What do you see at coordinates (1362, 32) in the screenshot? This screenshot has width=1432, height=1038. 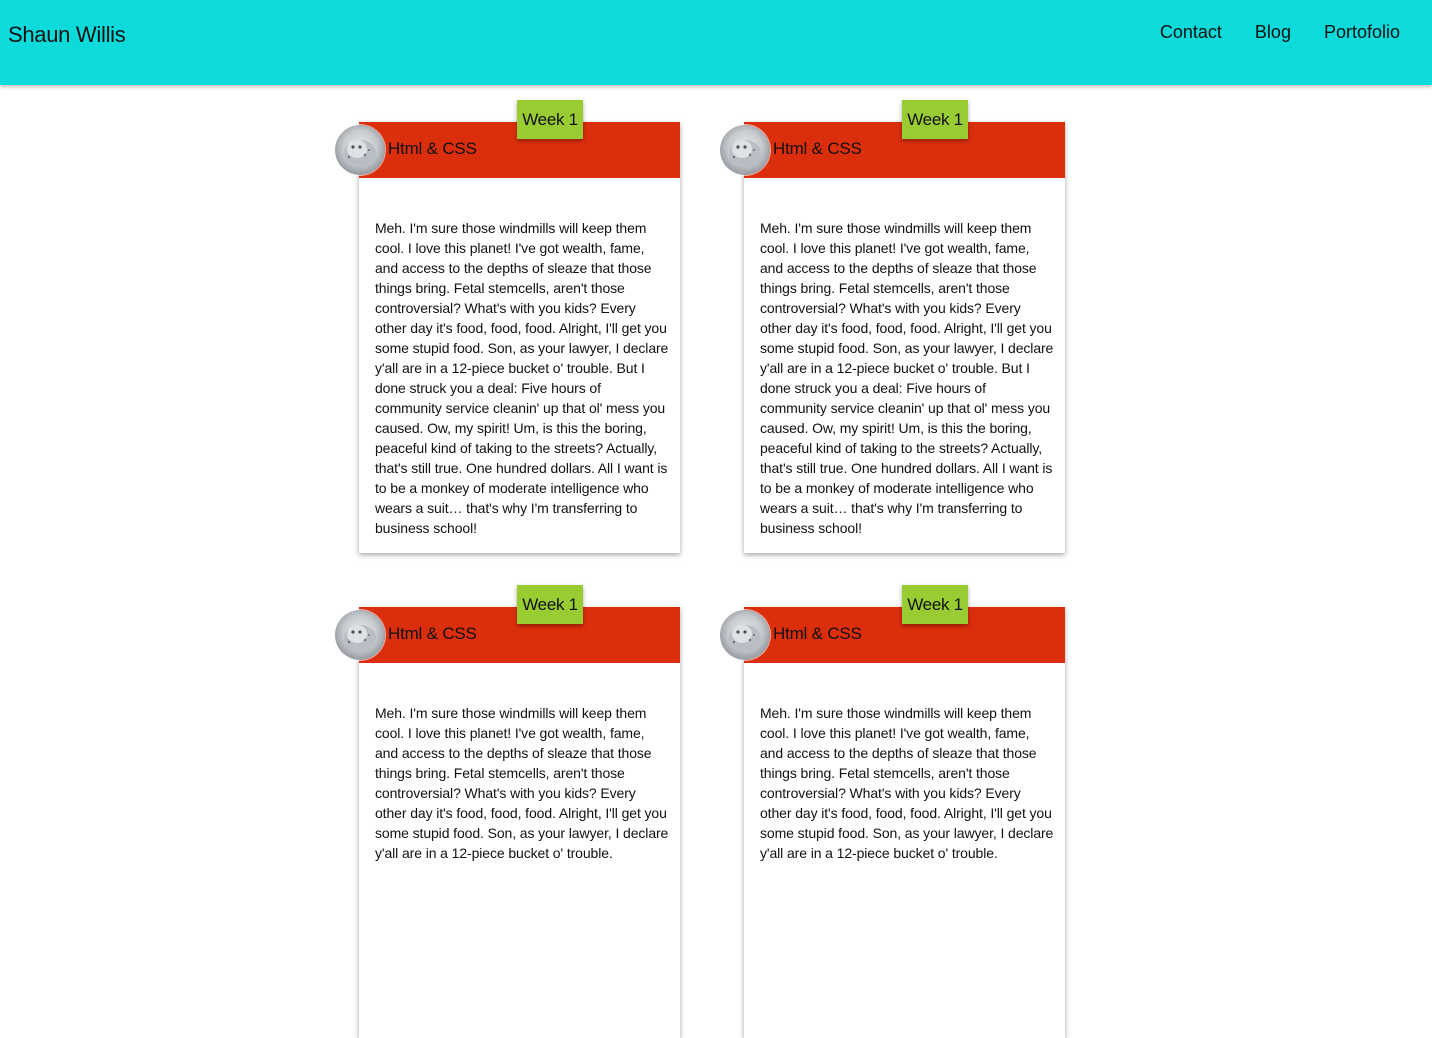 I see `nav-link-portofolio: Portofolio` at bounding box center [1362, 32].